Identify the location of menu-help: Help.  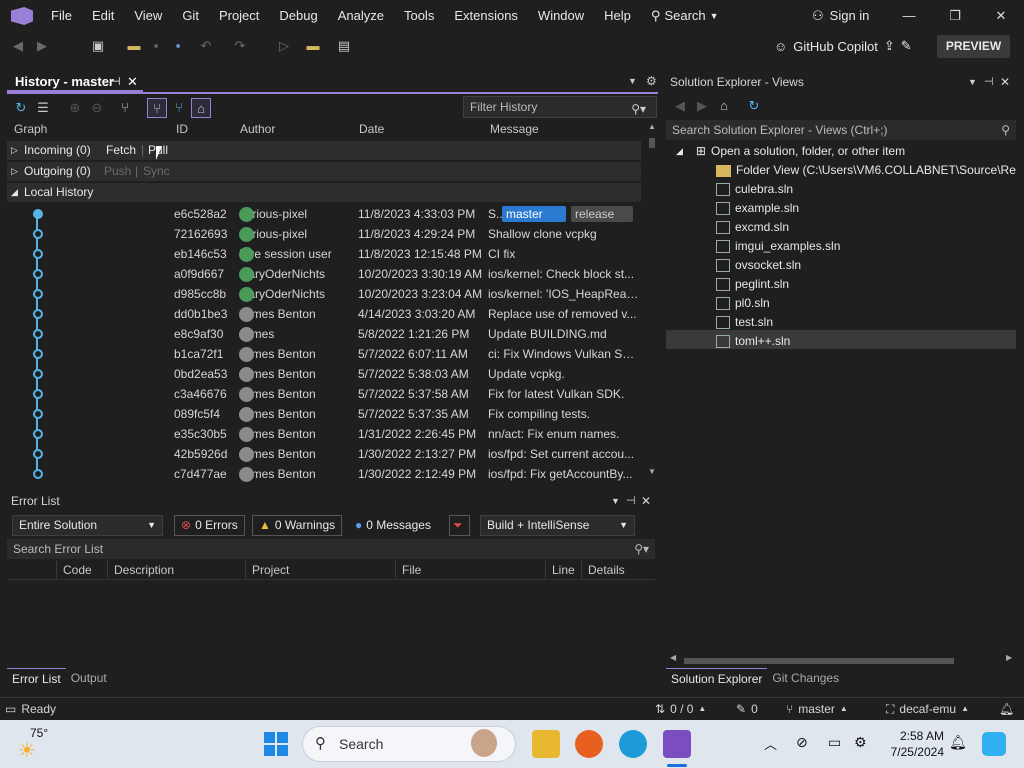
(617, 16).